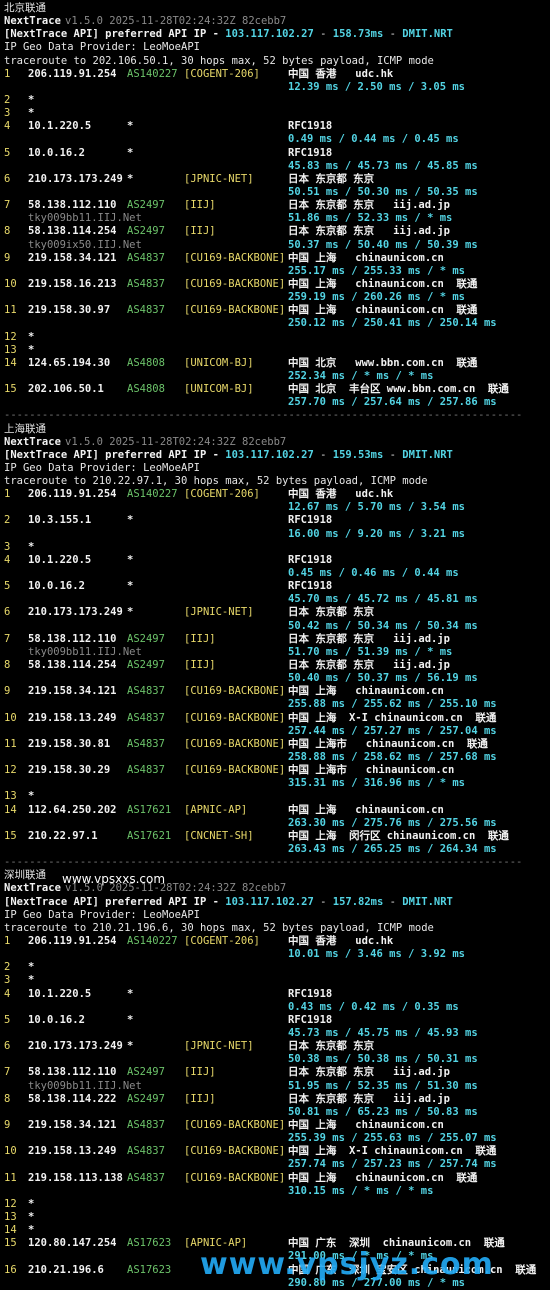 Image resolution: width=550 pixels, height=1290 pixels. I want to click on hop-geo: 中国 上海 chinaunicom.cn 联通, so click(383, 283).